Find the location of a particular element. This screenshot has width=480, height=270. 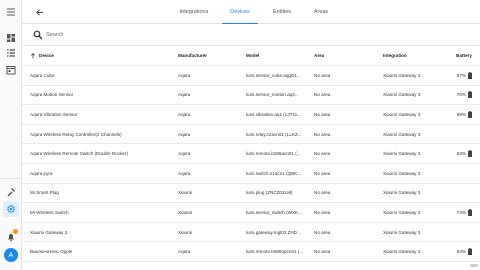

column-header-model: Model is located at coordinates (279, 55).